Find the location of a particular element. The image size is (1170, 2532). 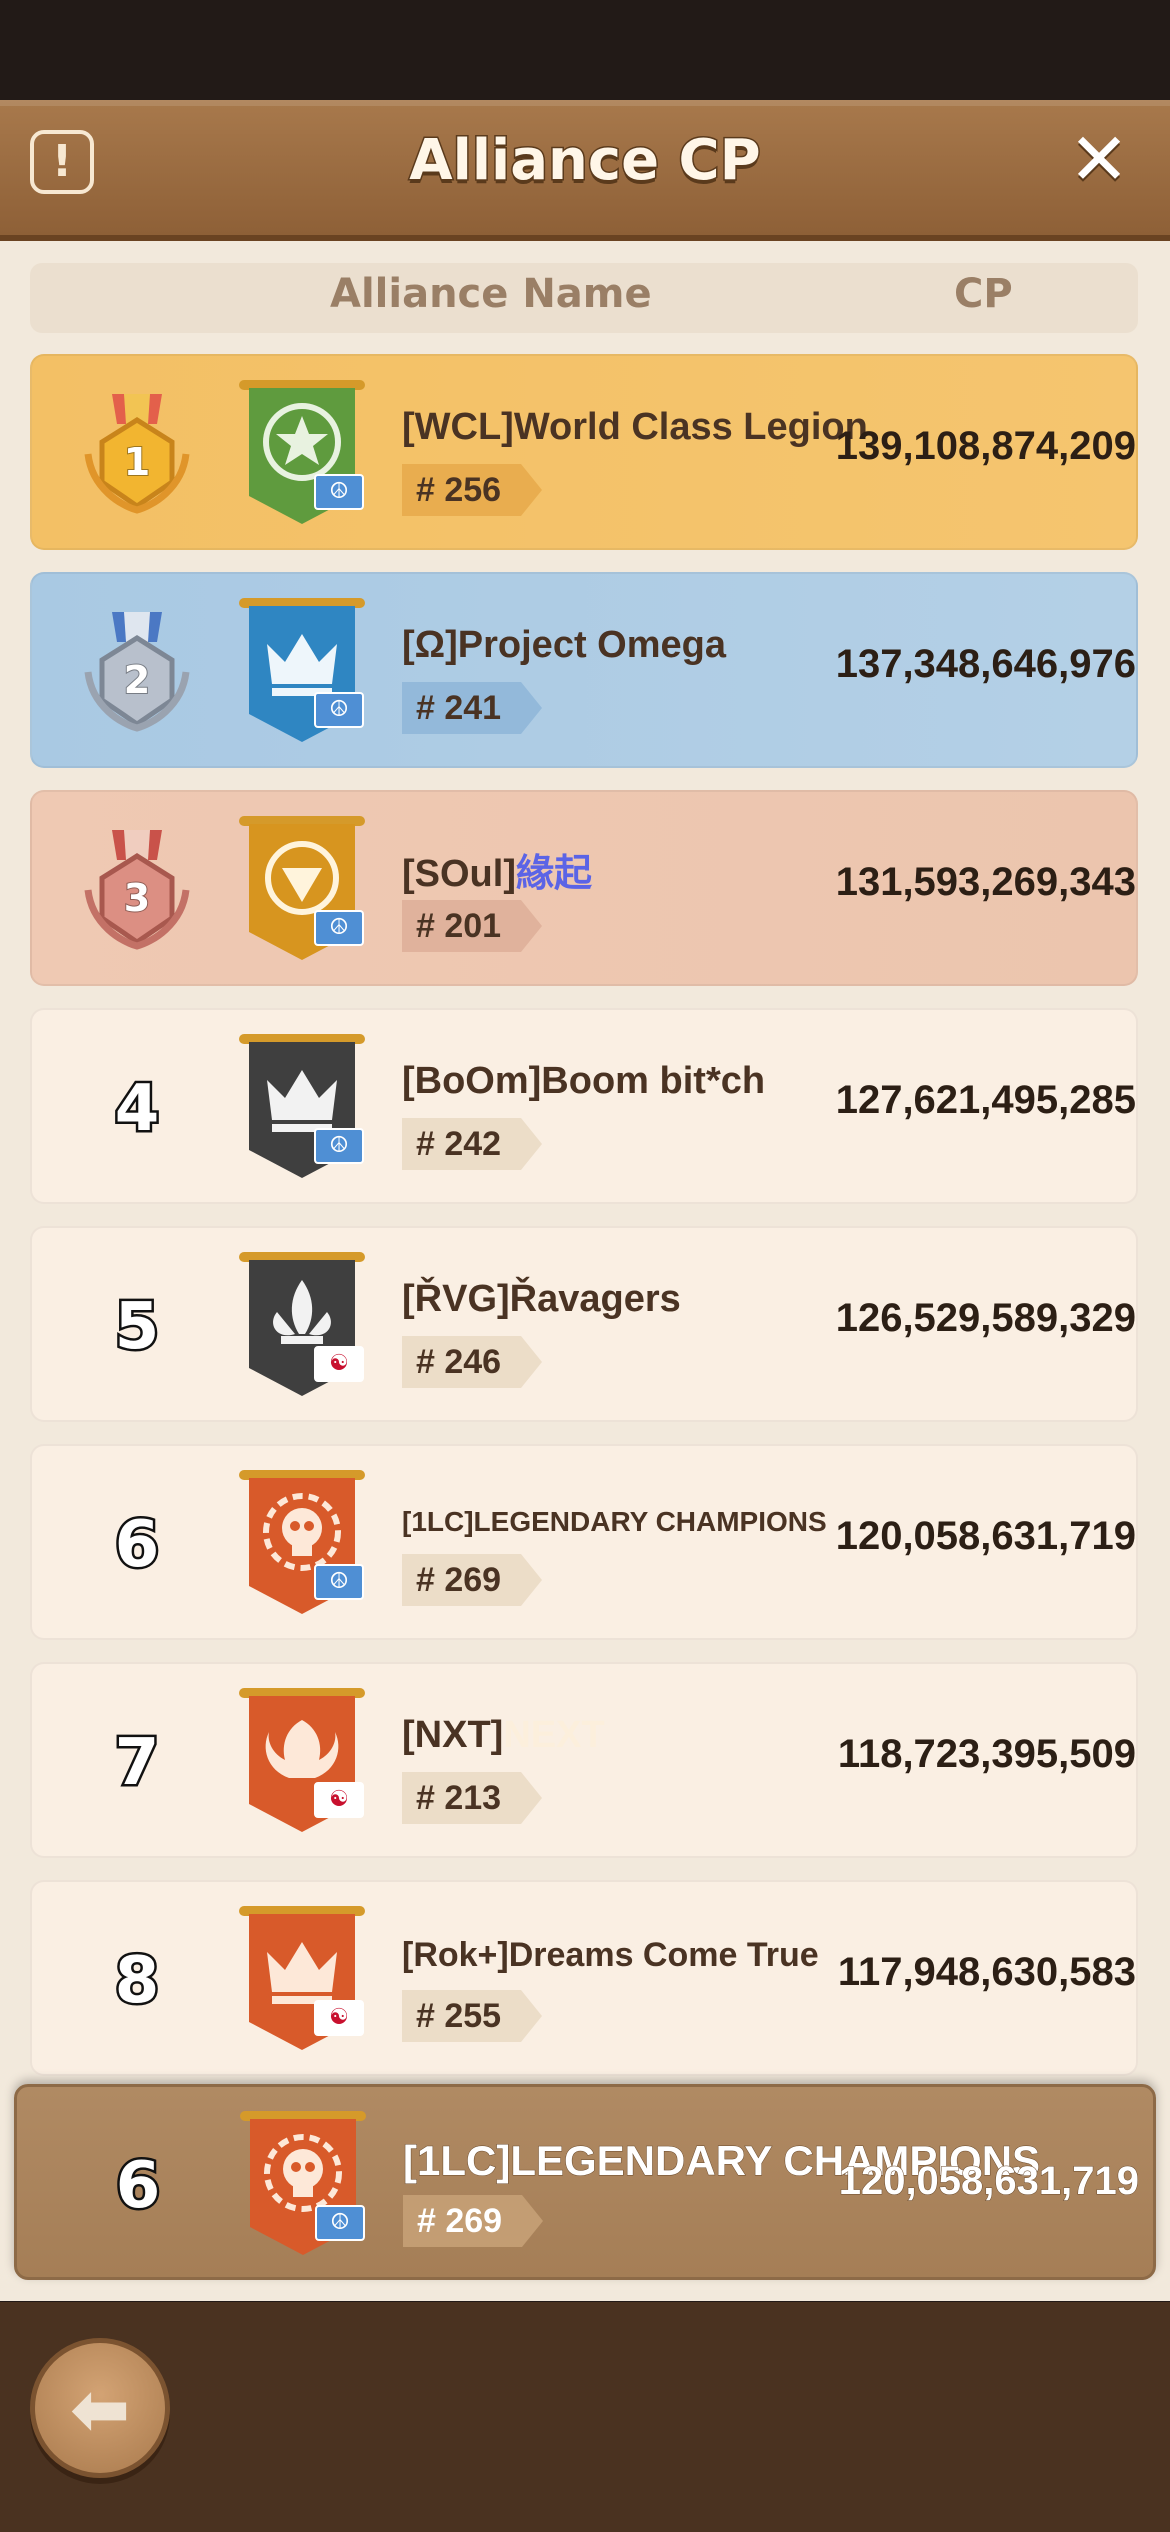

alliance-cp: 139,108,874,209 is located at coordinates (985, 446).